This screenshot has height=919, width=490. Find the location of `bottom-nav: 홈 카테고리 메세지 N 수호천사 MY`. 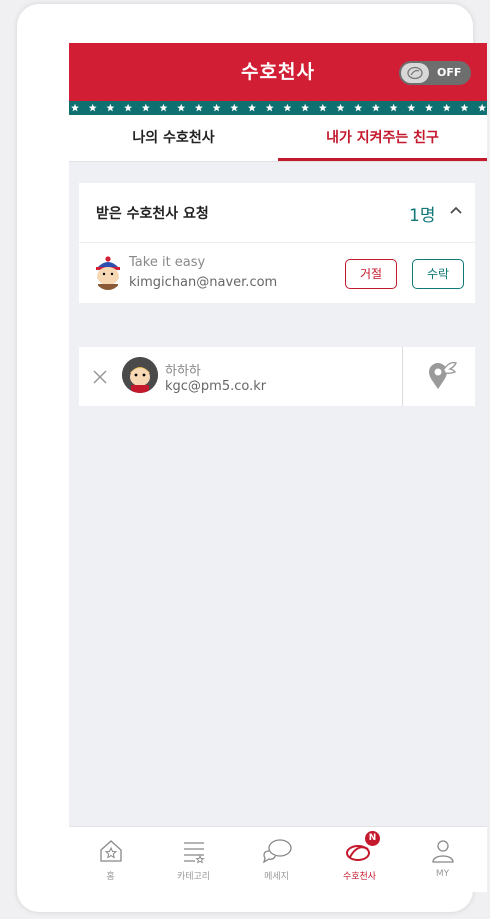

bottom-nav: 홈 카테고리 메세지 N 수호천사 MY is located at coordinates (278, 859).